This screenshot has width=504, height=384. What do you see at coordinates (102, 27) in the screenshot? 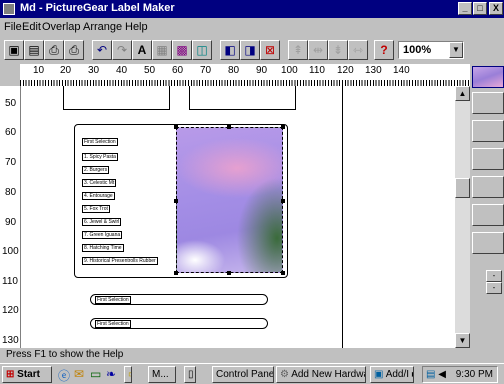
I see `menu-arrange: Arrange` at bounding box center [102, 27].